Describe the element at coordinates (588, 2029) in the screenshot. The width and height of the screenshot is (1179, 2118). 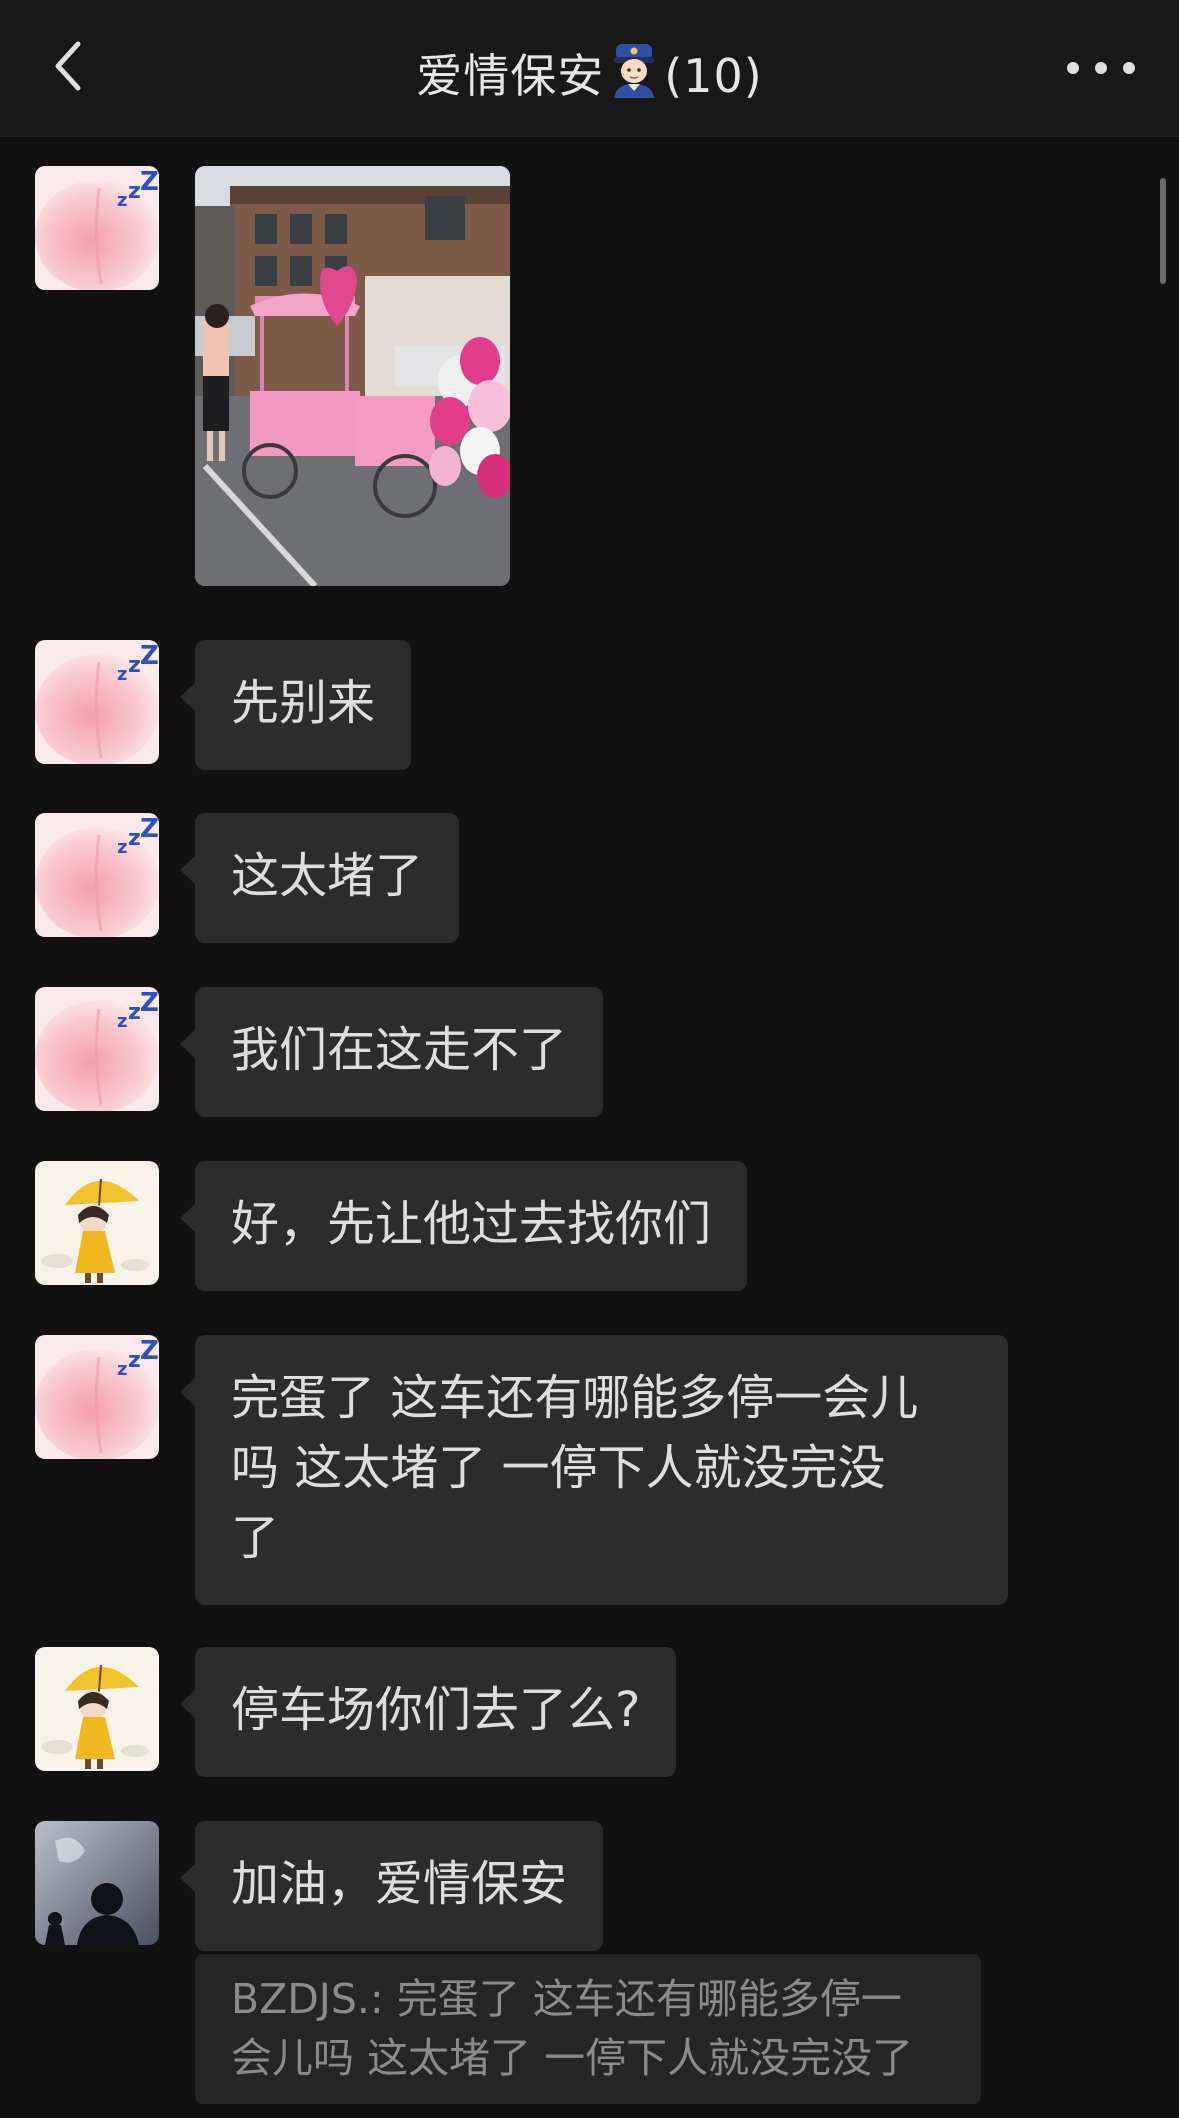
I see `quoted-message: BZDJS.: 完蛋了 这车还有哪能多停一 会儿吗 这太堵了 一停下人就没完没了` at that location.